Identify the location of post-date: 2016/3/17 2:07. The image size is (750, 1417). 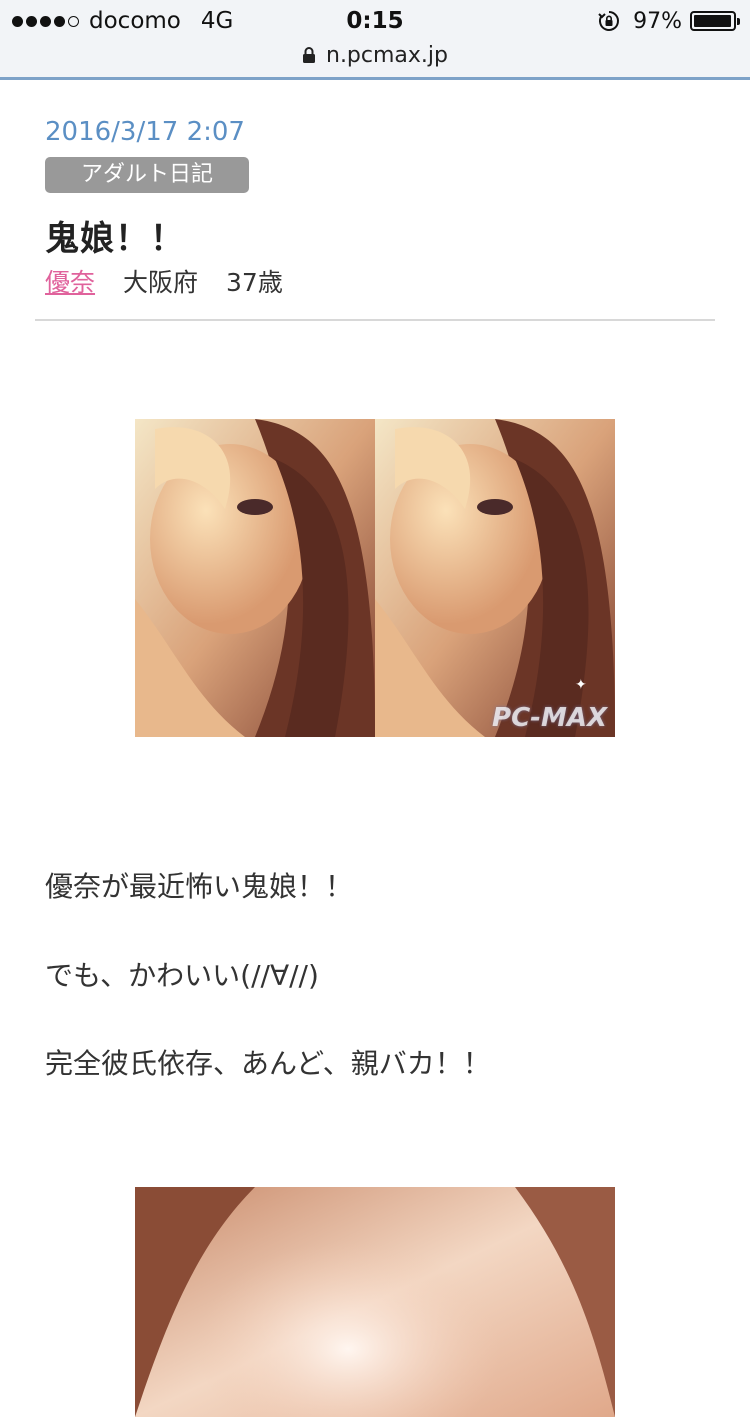
(145, 132).